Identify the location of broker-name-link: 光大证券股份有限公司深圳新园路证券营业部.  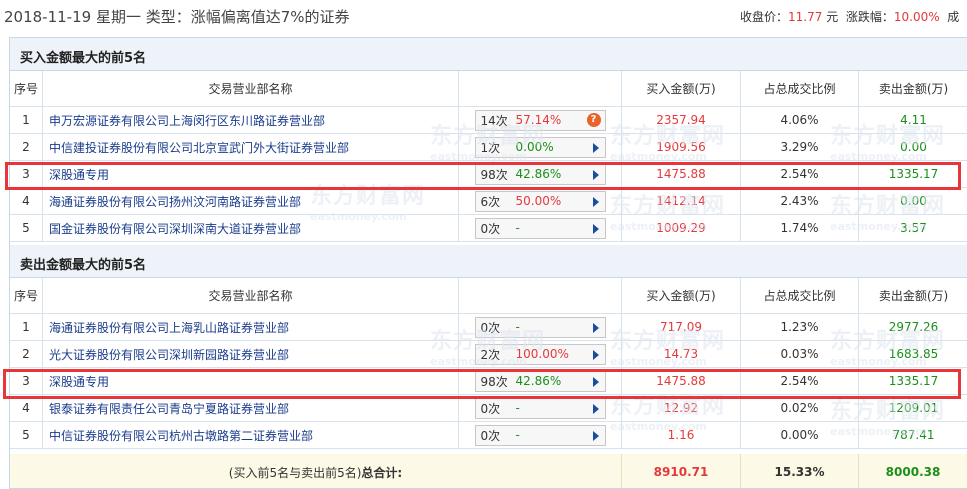
(251, 354).